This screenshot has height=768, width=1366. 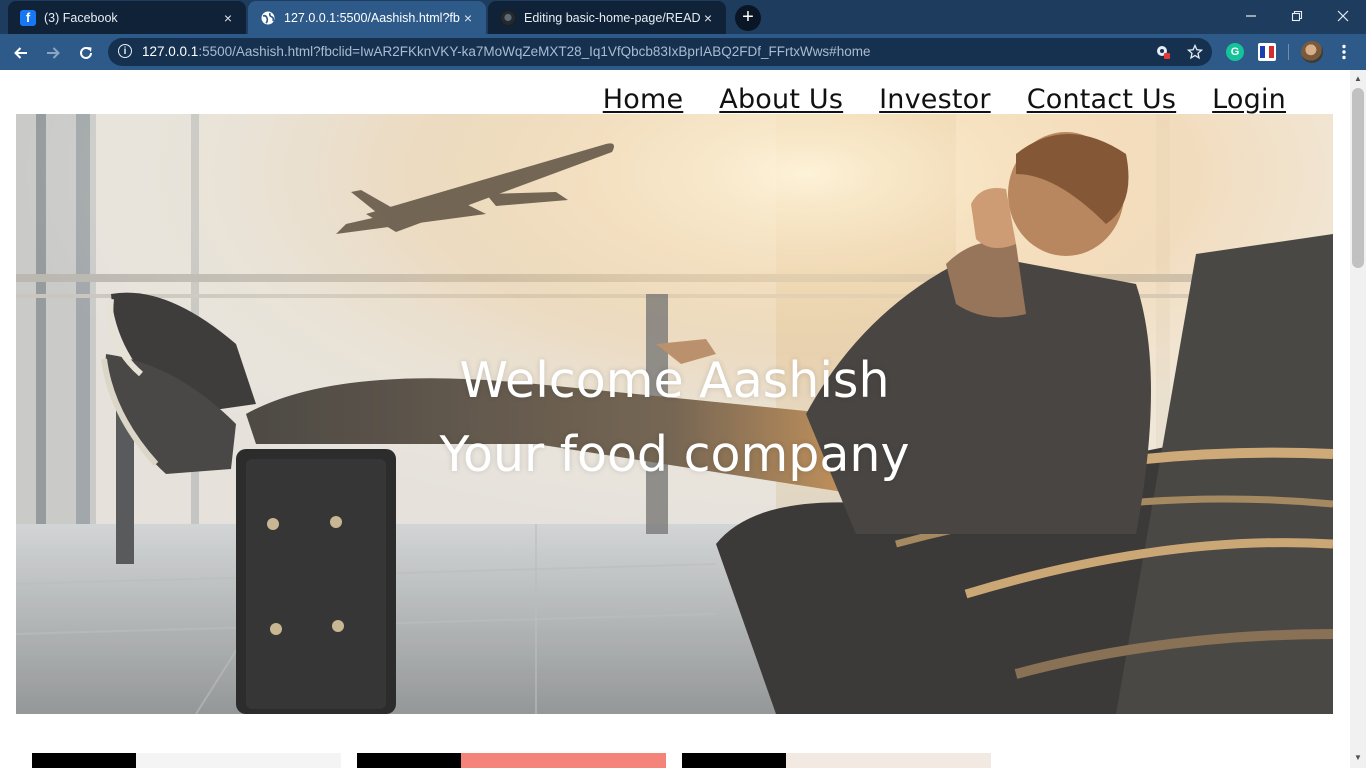 I want to click on tab-facebook: f (3) Facebook ×, so click(x=127, y=17).